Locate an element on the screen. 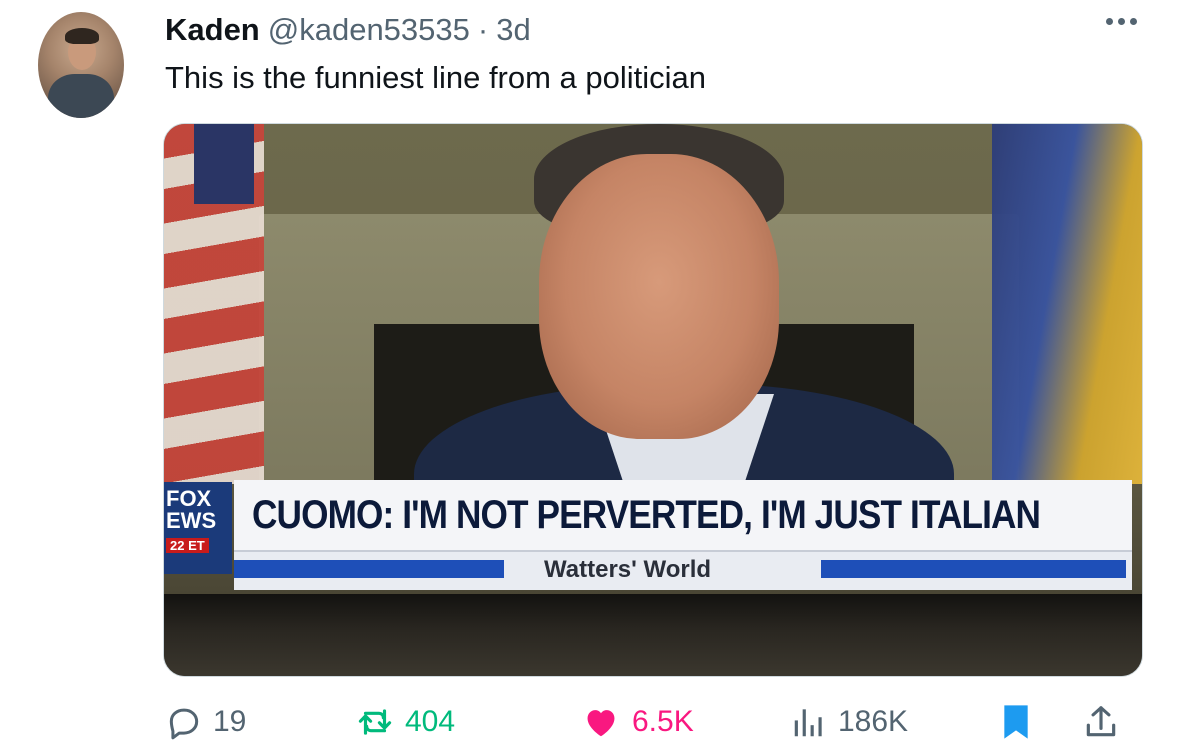 This screenshot has width=1179, height=754. show-bar-stripe-right is located at coordinates (973, 569).